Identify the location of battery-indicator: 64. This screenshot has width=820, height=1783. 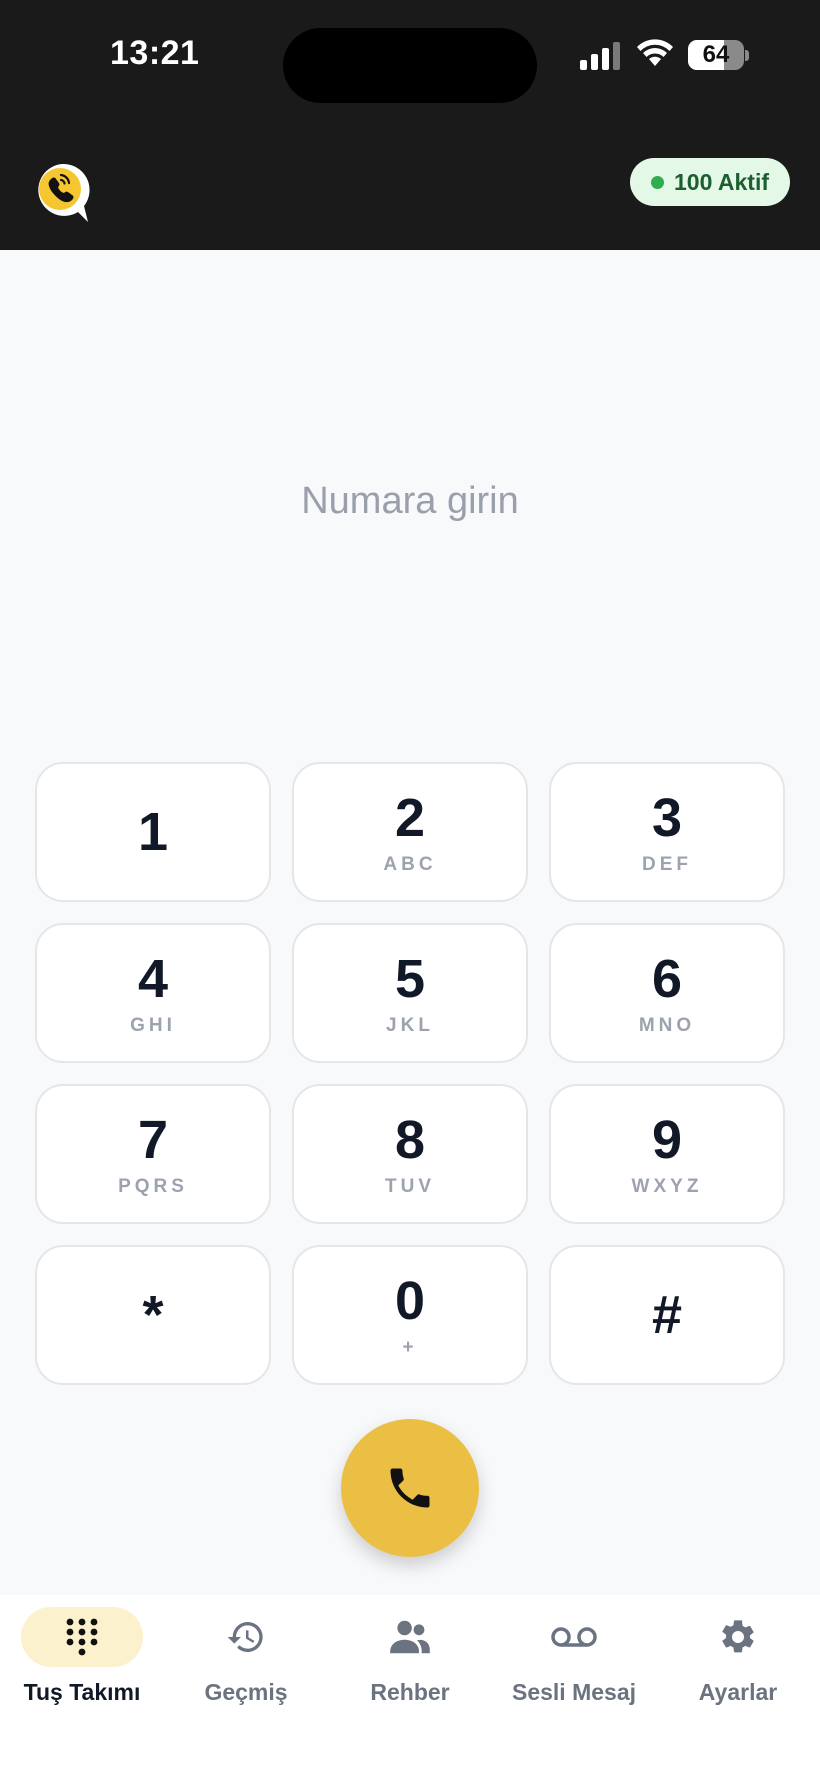
(716, 55).